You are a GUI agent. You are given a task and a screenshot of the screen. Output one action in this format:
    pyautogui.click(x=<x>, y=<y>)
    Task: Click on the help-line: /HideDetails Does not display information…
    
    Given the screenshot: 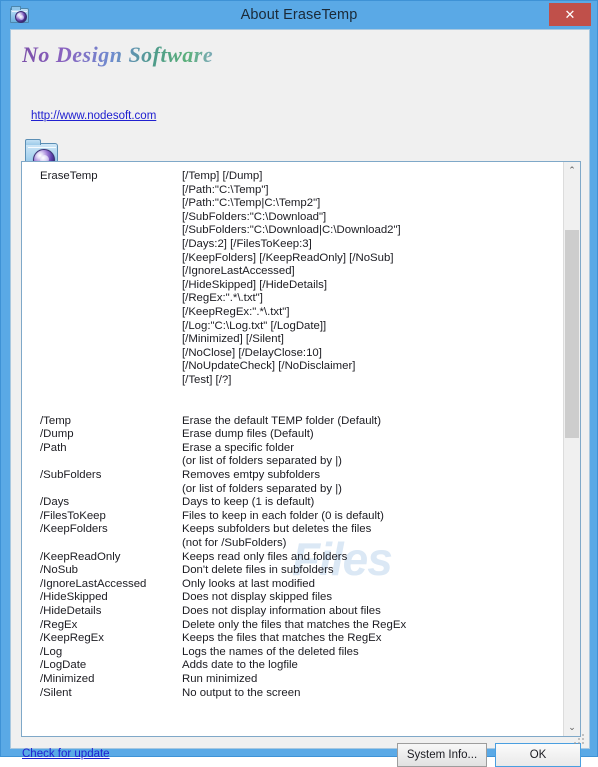 What is the action you would take?
    pyautogui.click(x=297, y=612)
    